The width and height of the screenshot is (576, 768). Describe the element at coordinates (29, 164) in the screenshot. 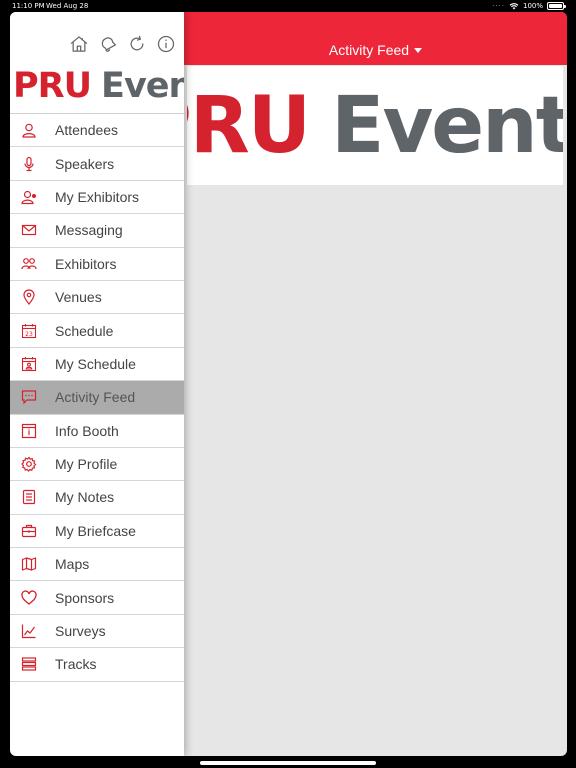

I see `microphone-icon` at that location.